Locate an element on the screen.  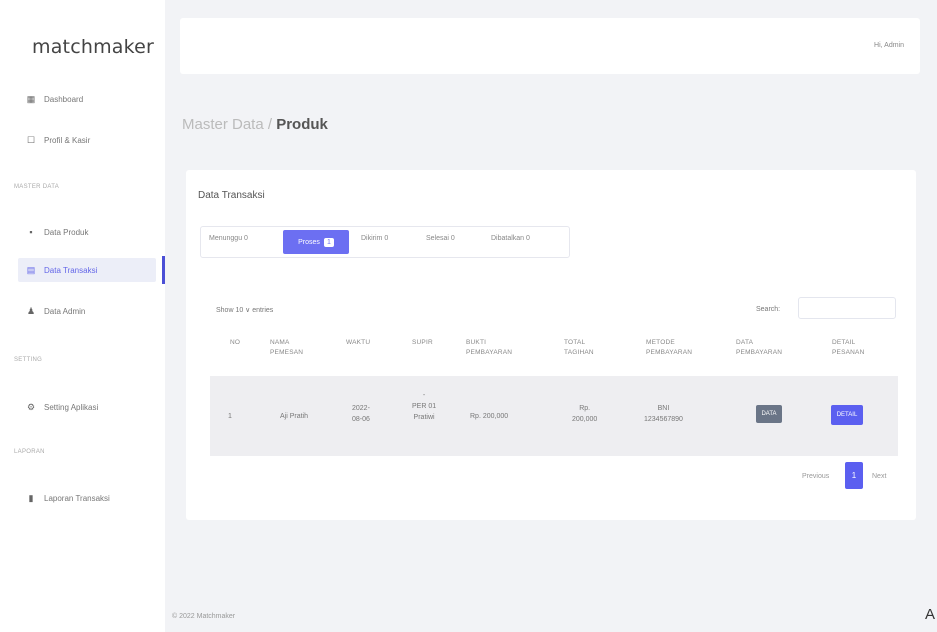
sidebar-item-data-transaksi: ▤ Data Transaksi is located at coordinates (87, 270).